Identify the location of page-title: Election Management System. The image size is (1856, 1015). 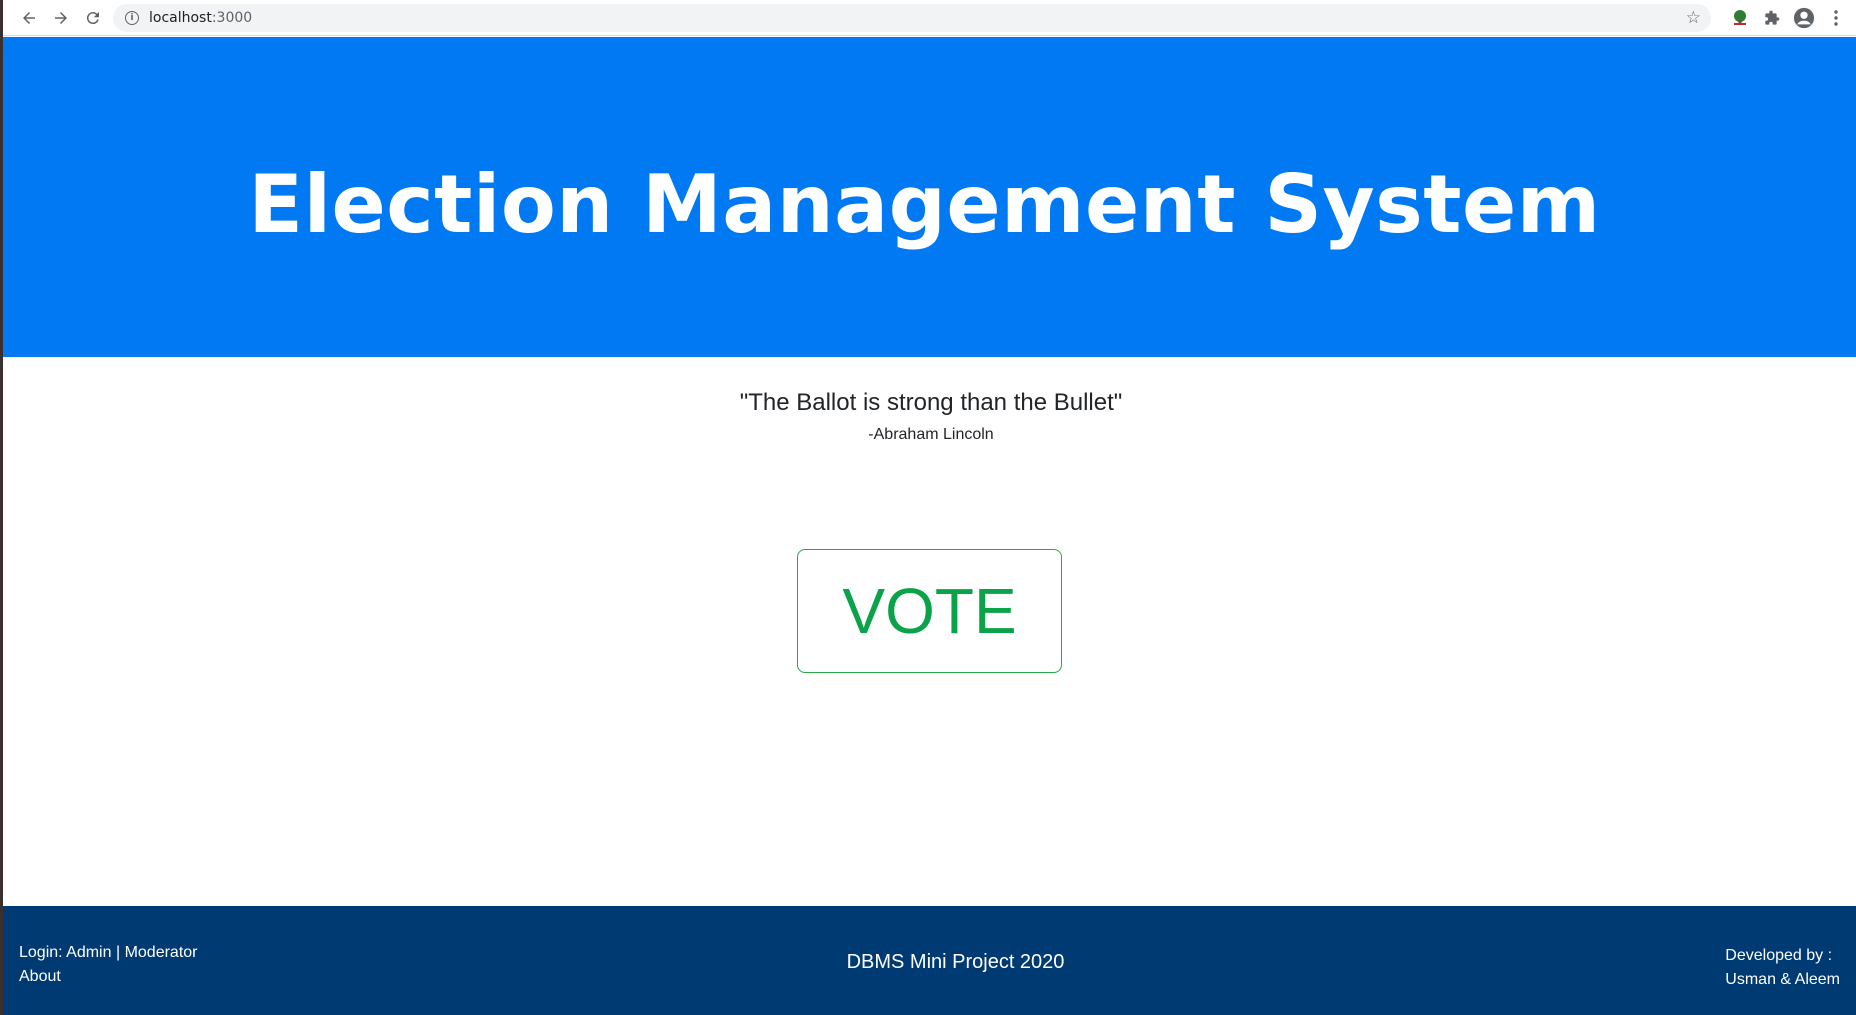
(924, 204).